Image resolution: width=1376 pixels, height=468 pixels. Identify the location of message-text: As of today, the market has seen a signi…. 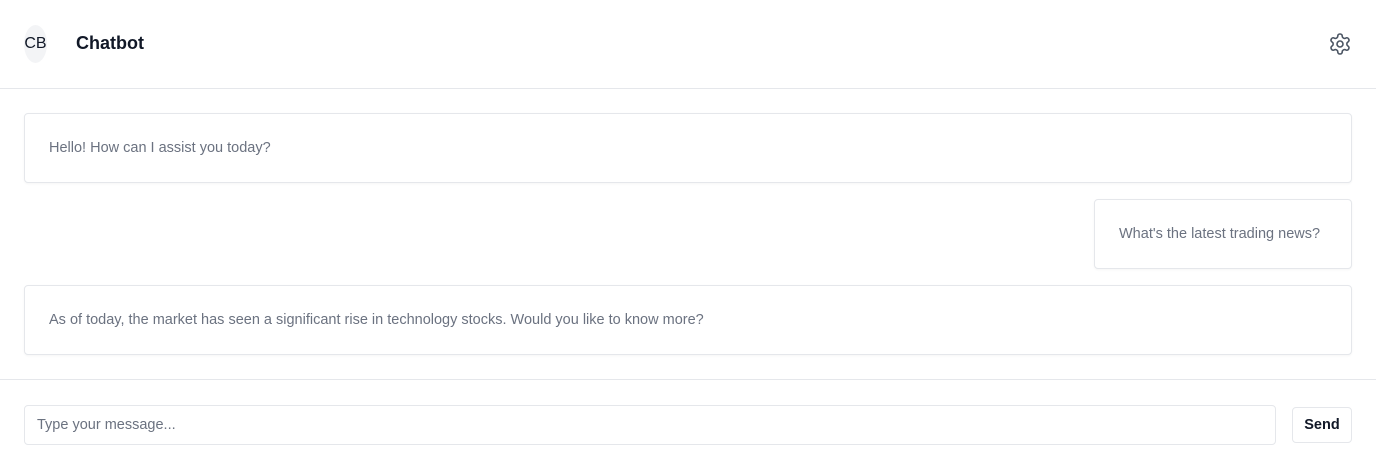
(376, 320).